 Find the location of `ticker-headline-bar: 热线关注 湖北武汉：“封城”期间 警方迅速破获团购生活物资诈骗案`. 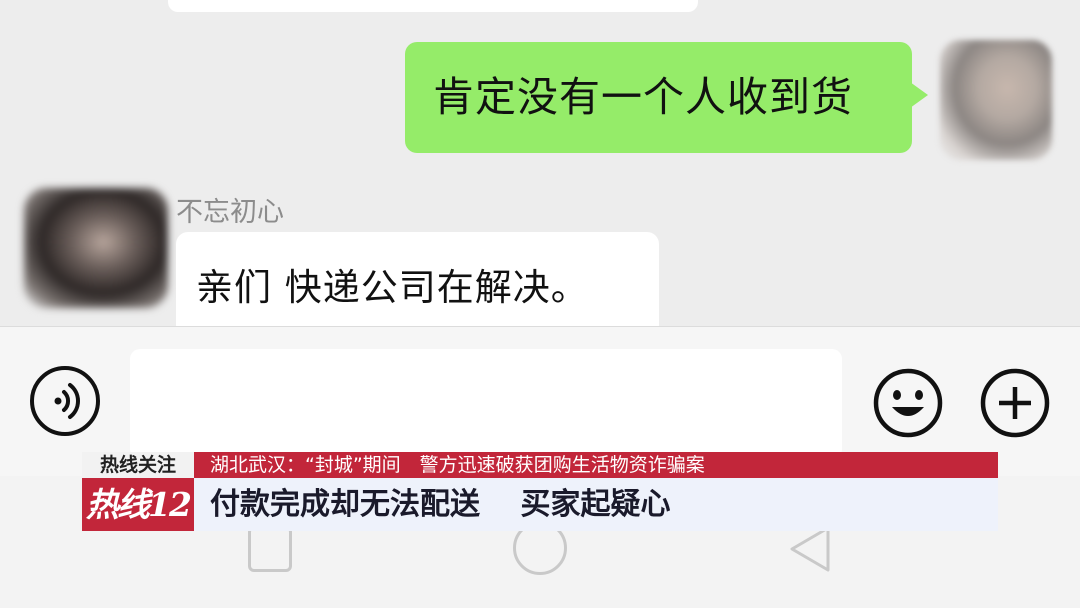

ticker-headline-bar: 热线关注 湖北武汉：“封城”期间 警方迅速破获团购生活物资诈骗案 is located at coordinates (540, 465).